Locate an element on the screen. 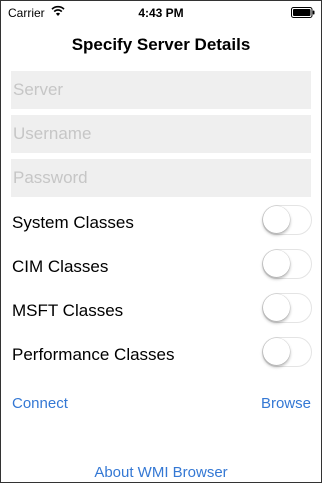  battery-full-icon is located at coordinates (303, 12).